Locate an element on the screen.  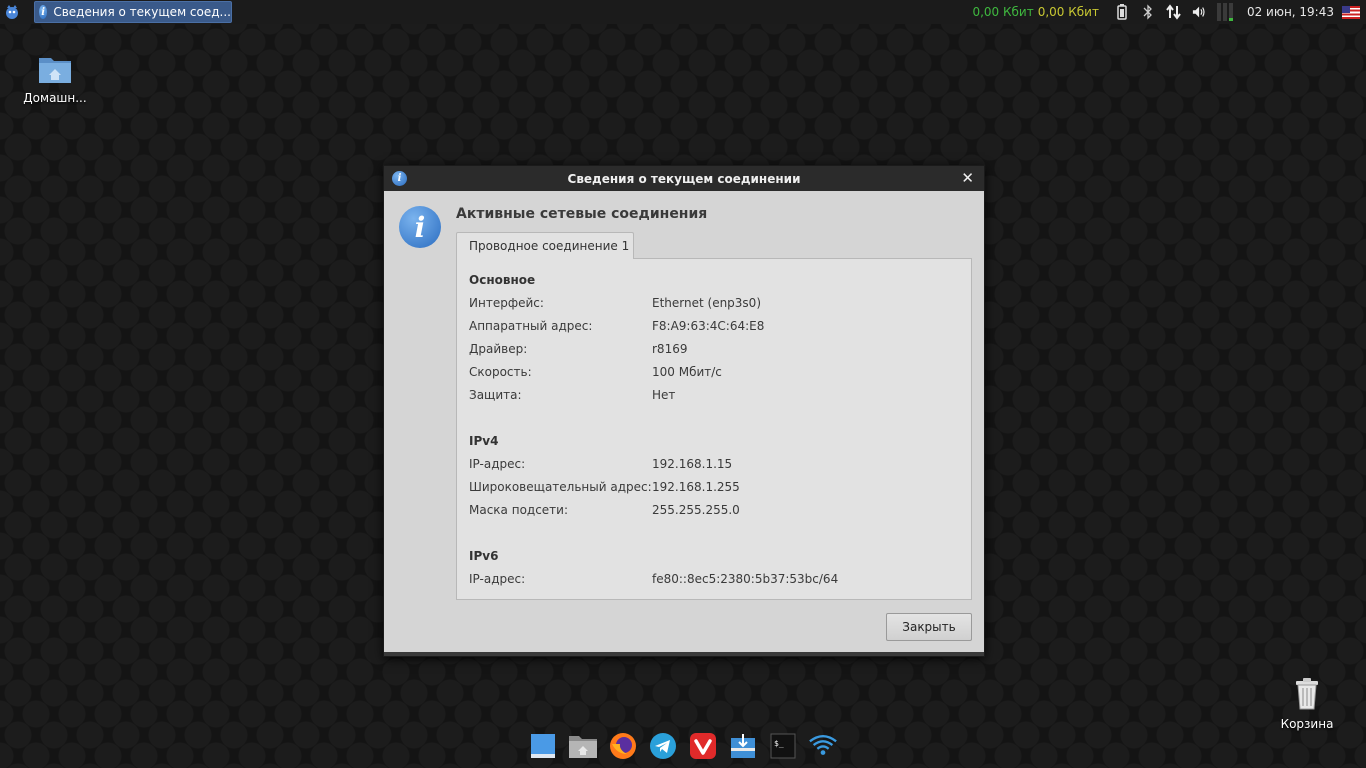
info-row: Драйвер: r8169 is located at coordinates (720, 353).